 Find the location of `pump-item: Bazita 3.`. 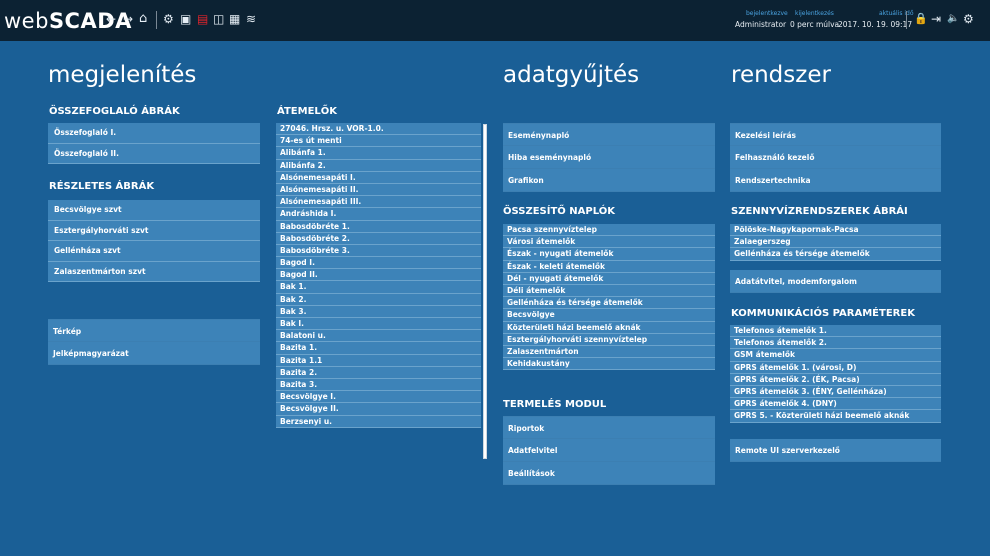

pump-item: Bazita 3. is located at coordinates (378, 385).